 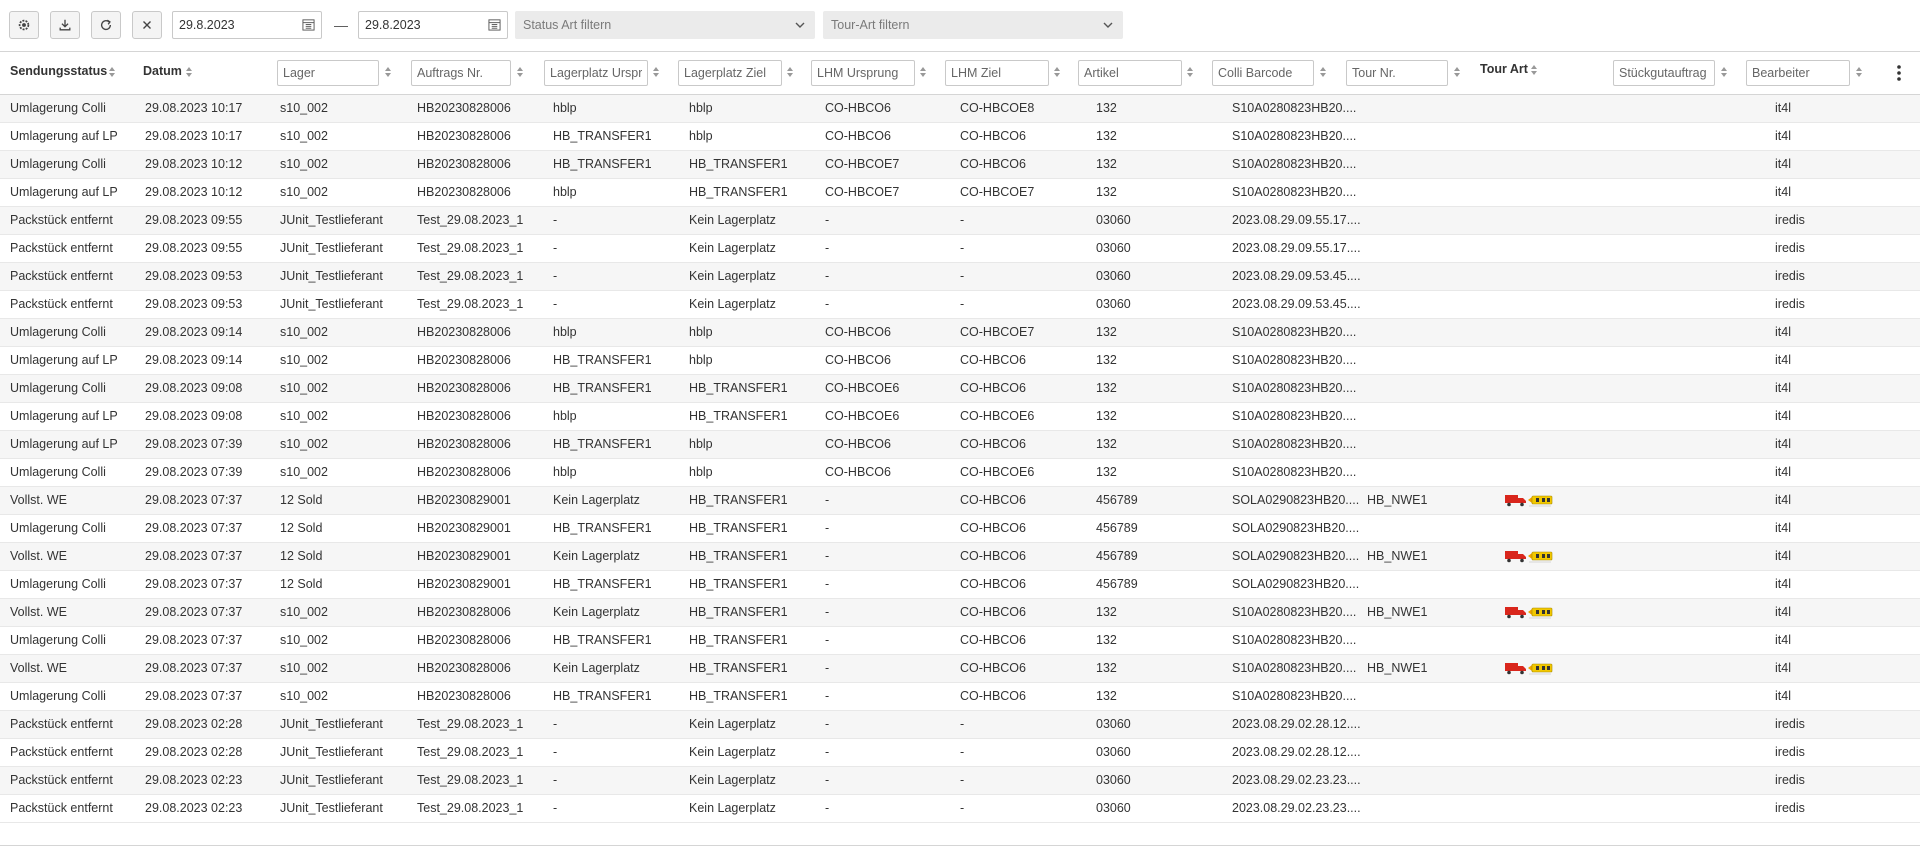 I want to click on clear-filters-button, so click(x=147, y=25).